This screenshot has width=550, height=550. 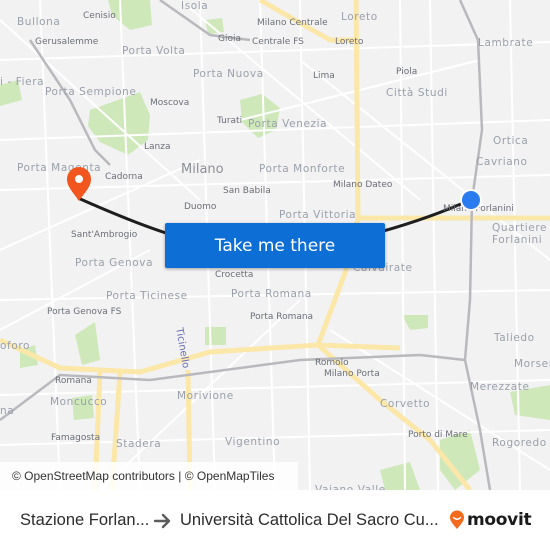 What do you see at coordinates (162, 521) in the screenshot?
I see `arrow-right-icon` at bounding box center [162, 521].